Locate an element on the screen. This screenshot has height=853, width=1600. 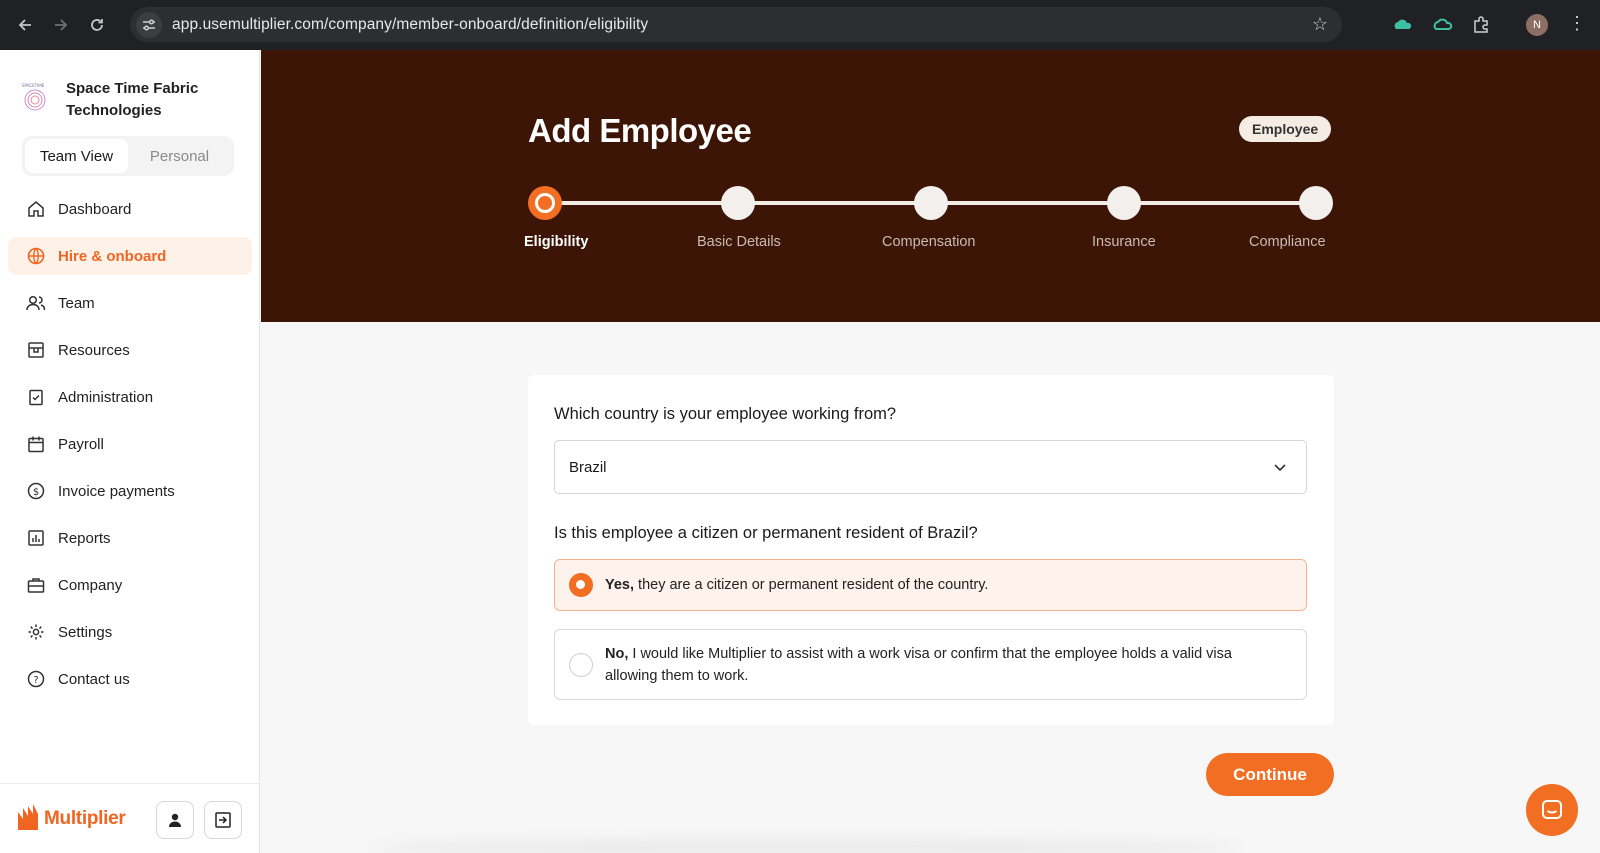
sidebar-item-label: Hire & onboard is located at coordinates (112, 256).